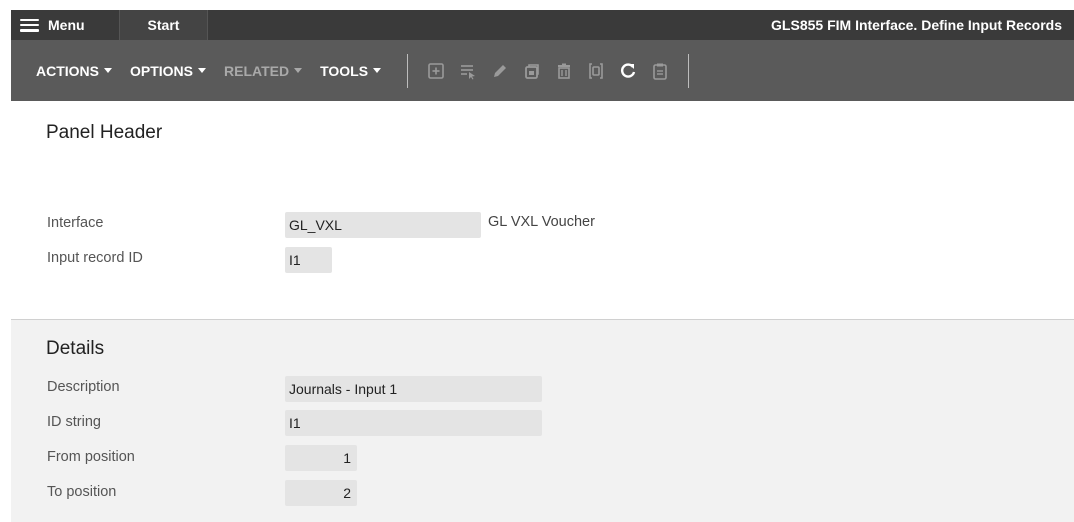  What do you see at coordinates (29, 25) in the screenshot?
I see `hamburger-icon` at bounding box center [29, 25].